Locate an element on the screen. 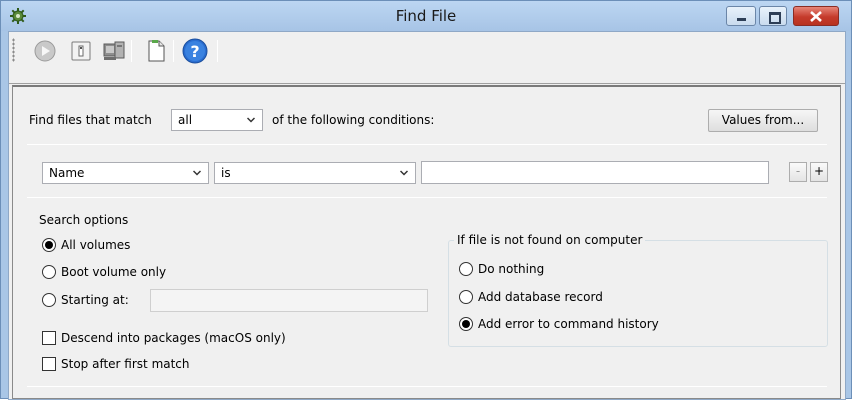 The height and width of the screenshot is (400, 852). help-icon: ? is located at coordinates (195, 51).